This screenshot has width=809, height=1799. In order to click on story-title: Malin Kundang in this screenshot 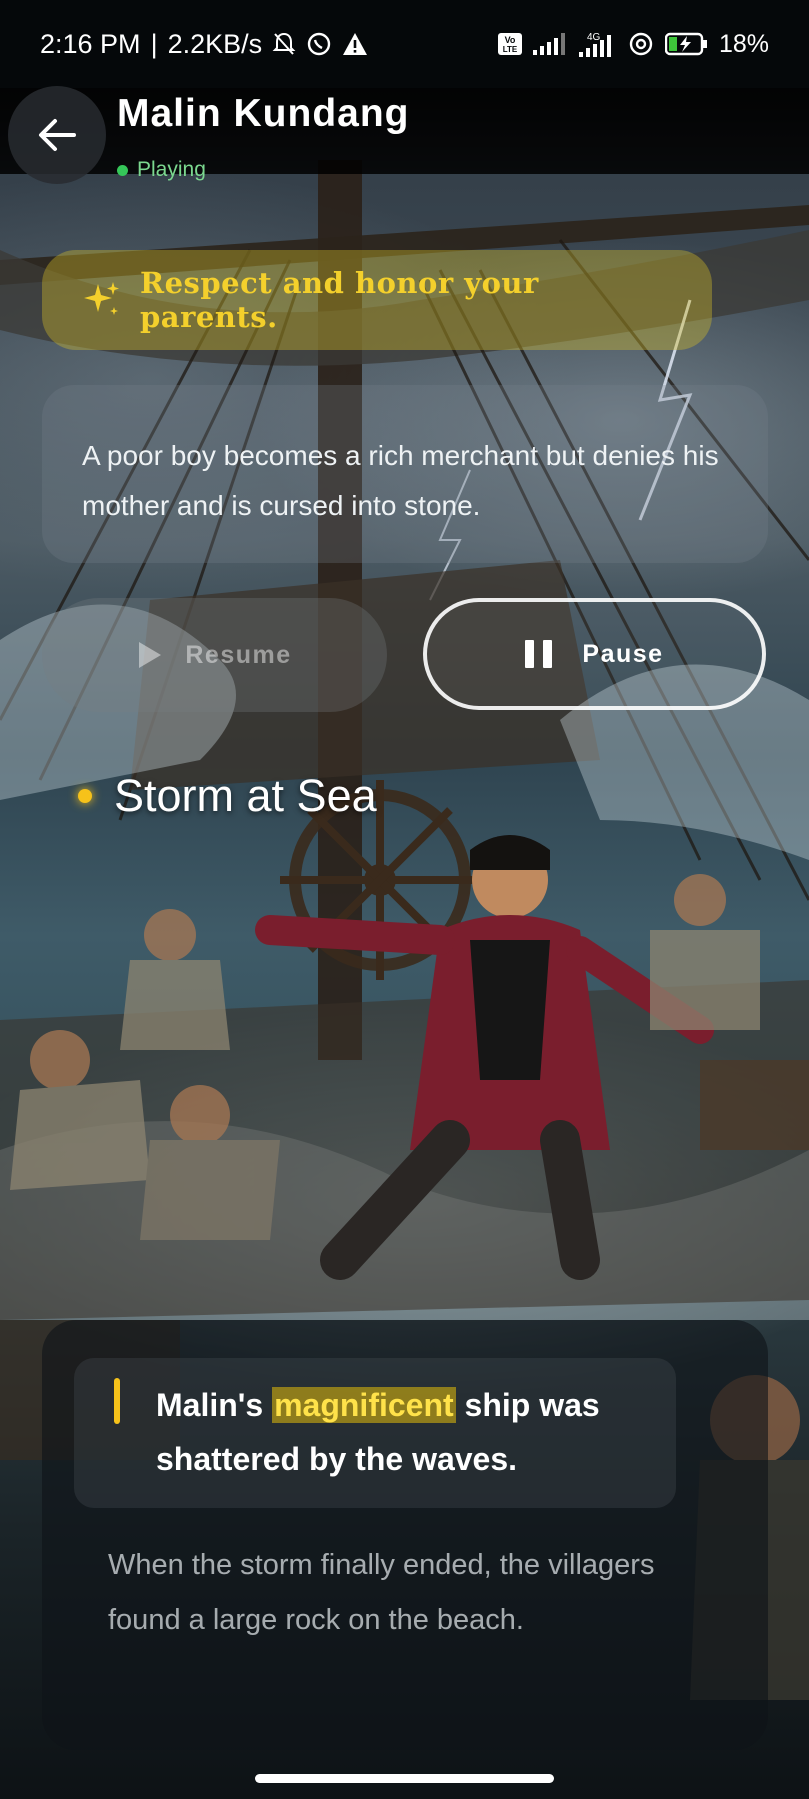, I will do `click(263, 113)`.